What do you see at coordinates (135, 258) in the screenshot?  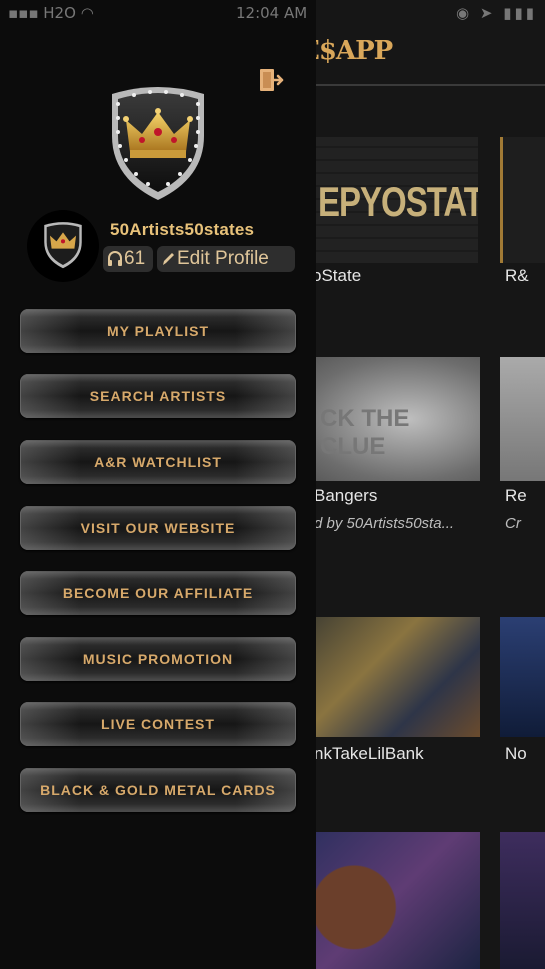 I see `listen-count: 61` at bounding box center [135, 258].